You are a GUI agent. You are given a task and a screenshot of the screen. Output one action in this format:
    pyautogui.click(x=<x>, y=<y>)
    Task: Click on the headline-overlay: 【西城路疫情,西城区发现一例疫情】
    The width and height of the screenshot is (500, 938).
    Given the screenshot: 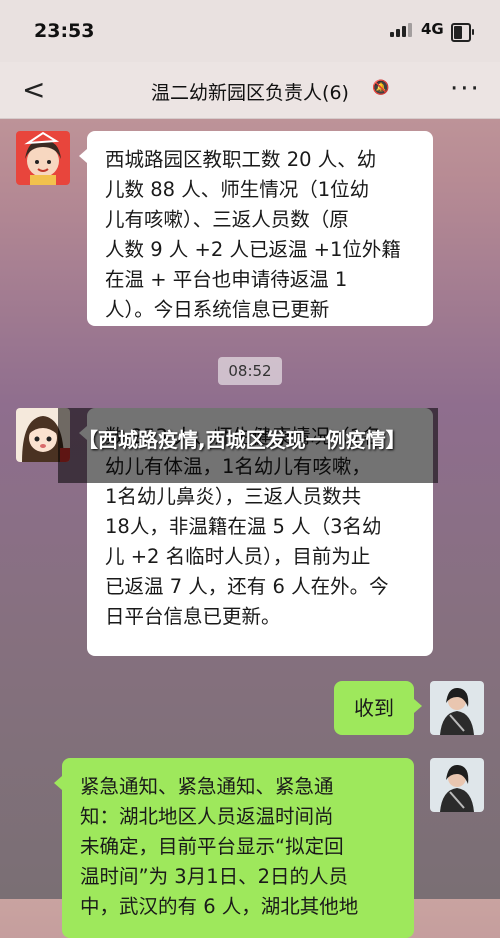 What is the action you would take?
    pyautogui.click(x=248, y=445)
    